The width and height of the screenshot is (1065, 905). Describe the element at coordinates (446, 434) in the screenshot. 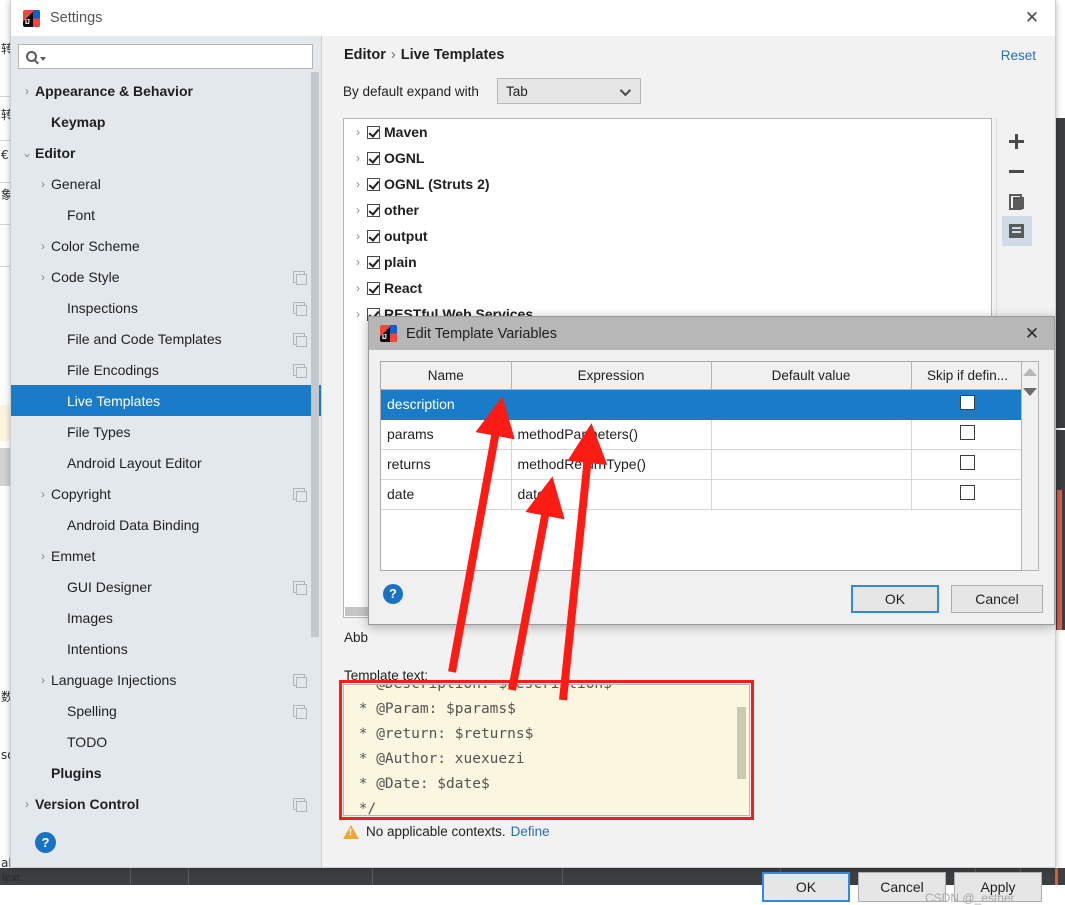

I see `table-cell-name: params` at that location.